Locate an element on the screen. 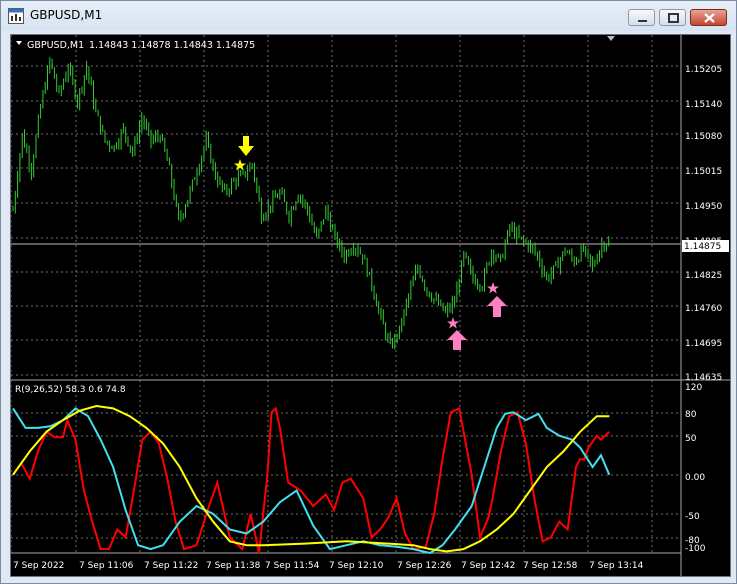  time-tick: 7 Sep 13:14 is located at coordinates (616, 566).